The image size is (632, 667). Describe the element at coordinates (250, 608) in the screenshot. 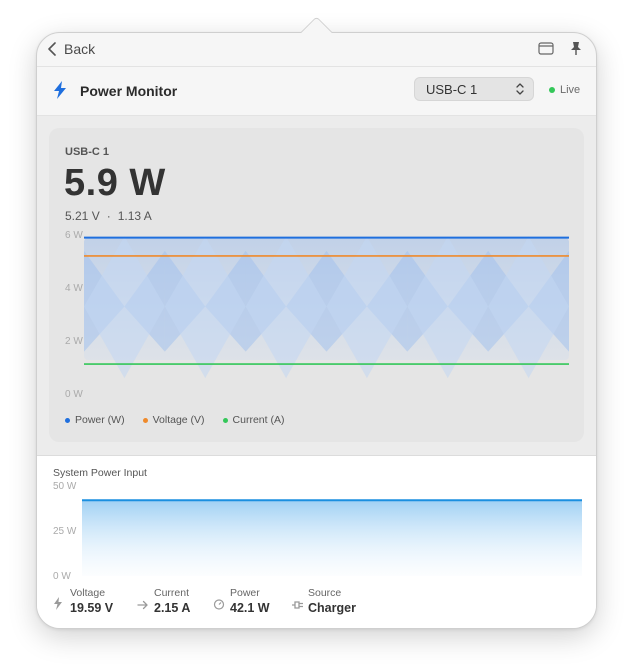

I see `stat-value: 42.1 W` at that location.